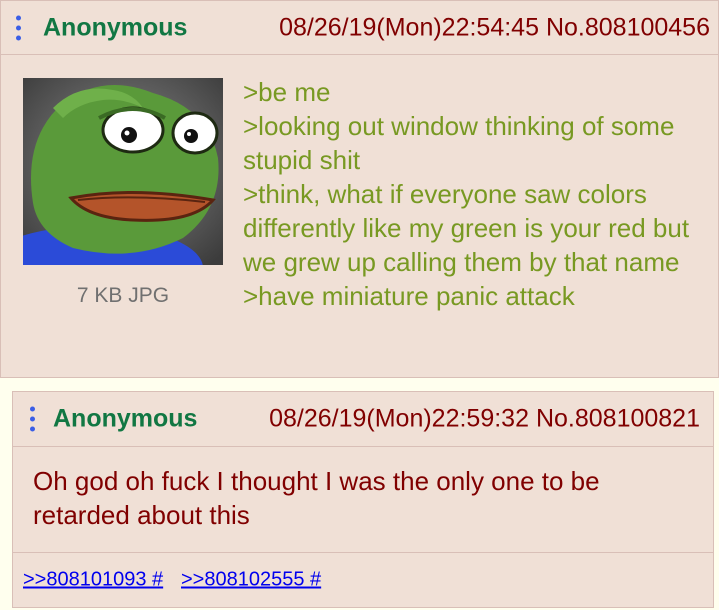 This screenshot has height=610, width=719. What do you see at coordinates (363, 579) in the screenshot?
I see `backlinks: >>808101093 # >>808102555 #` at bounding box center [363, 579].